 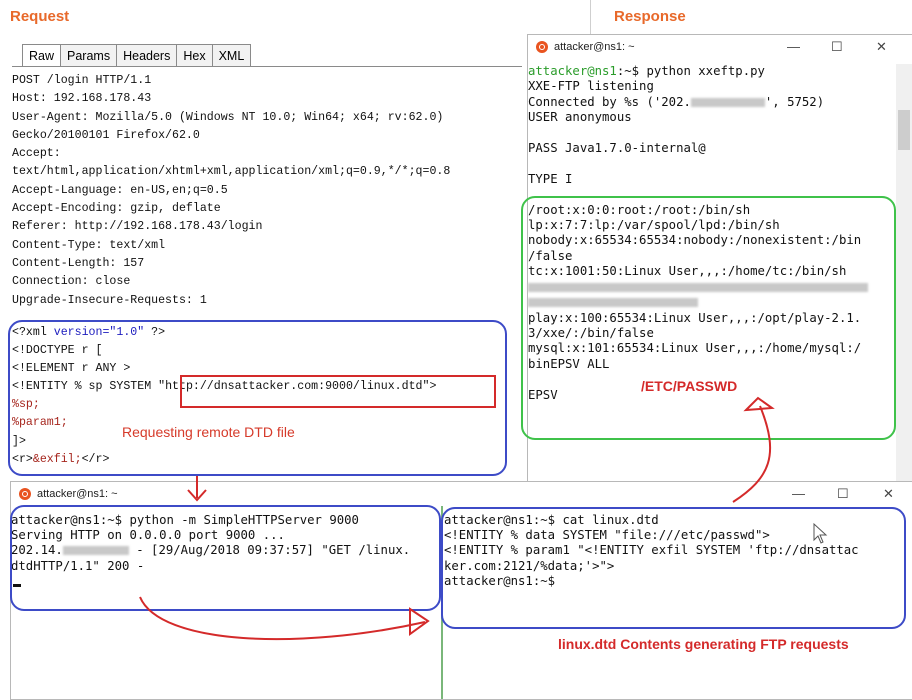 What do you see at coordinates (580, 117) in the screenshot?
I see `output-line: USER anonymous` at bounding box center [580, 117].